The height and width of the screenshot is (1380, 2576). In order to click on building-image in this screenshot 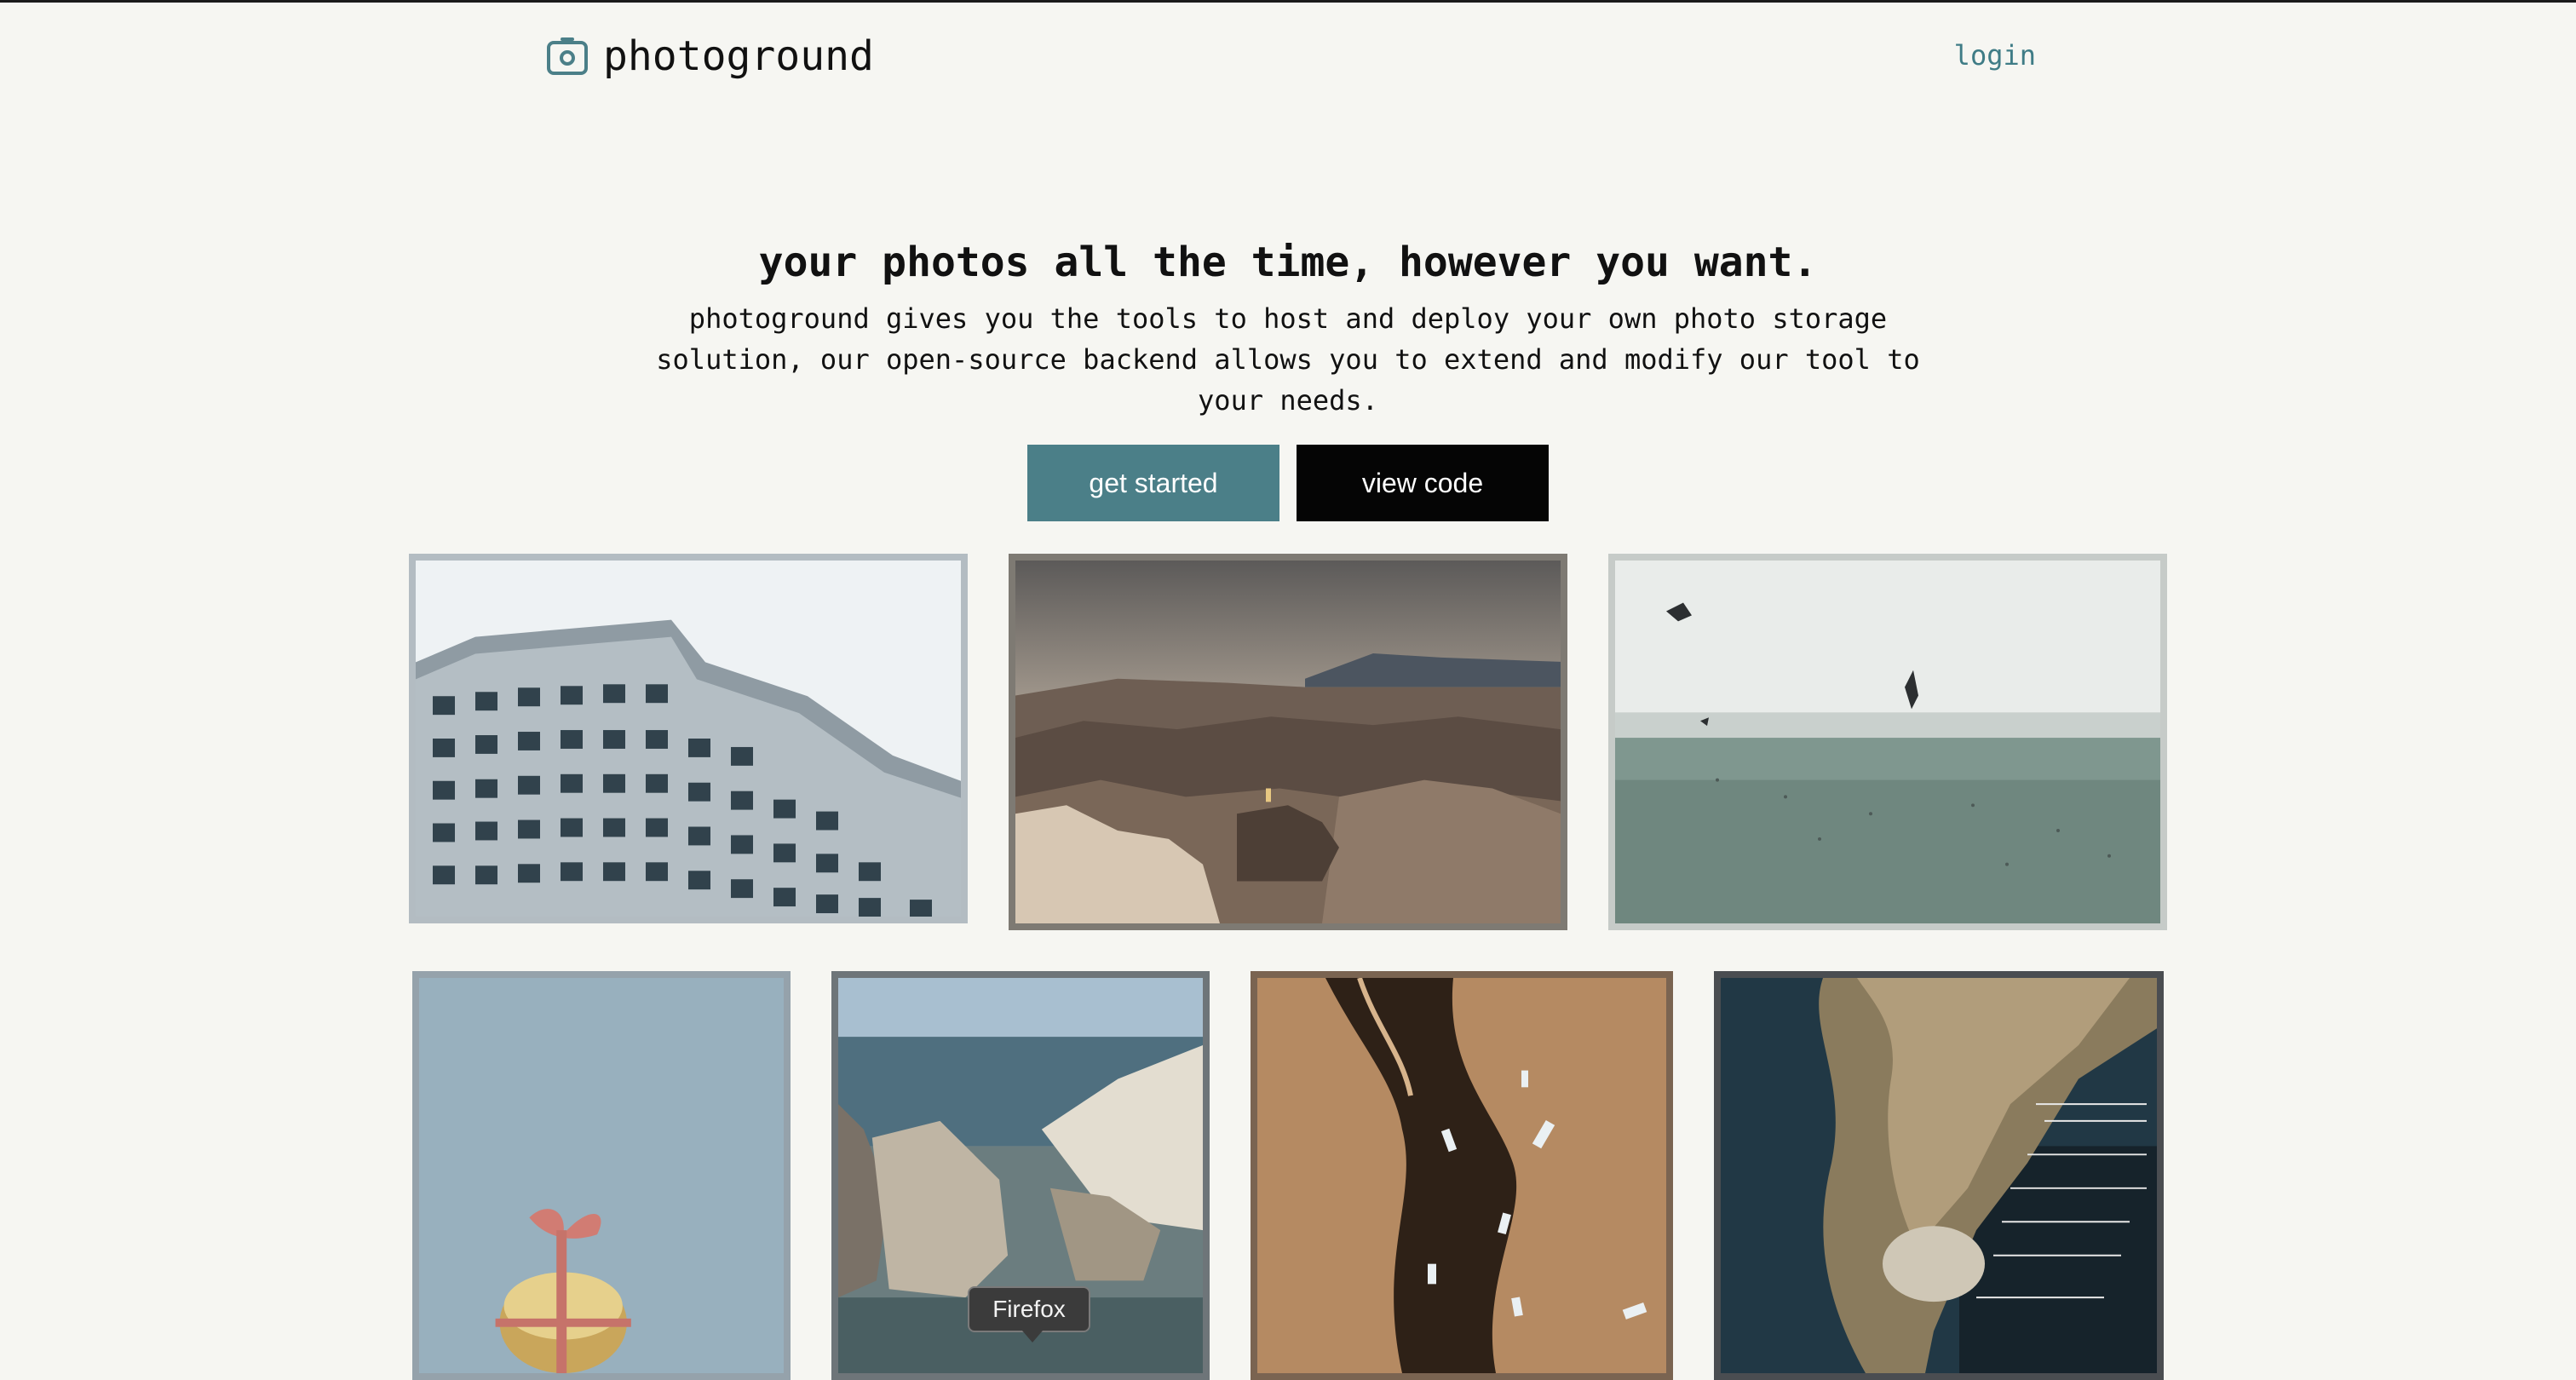, I will do `click(689, 739)`.